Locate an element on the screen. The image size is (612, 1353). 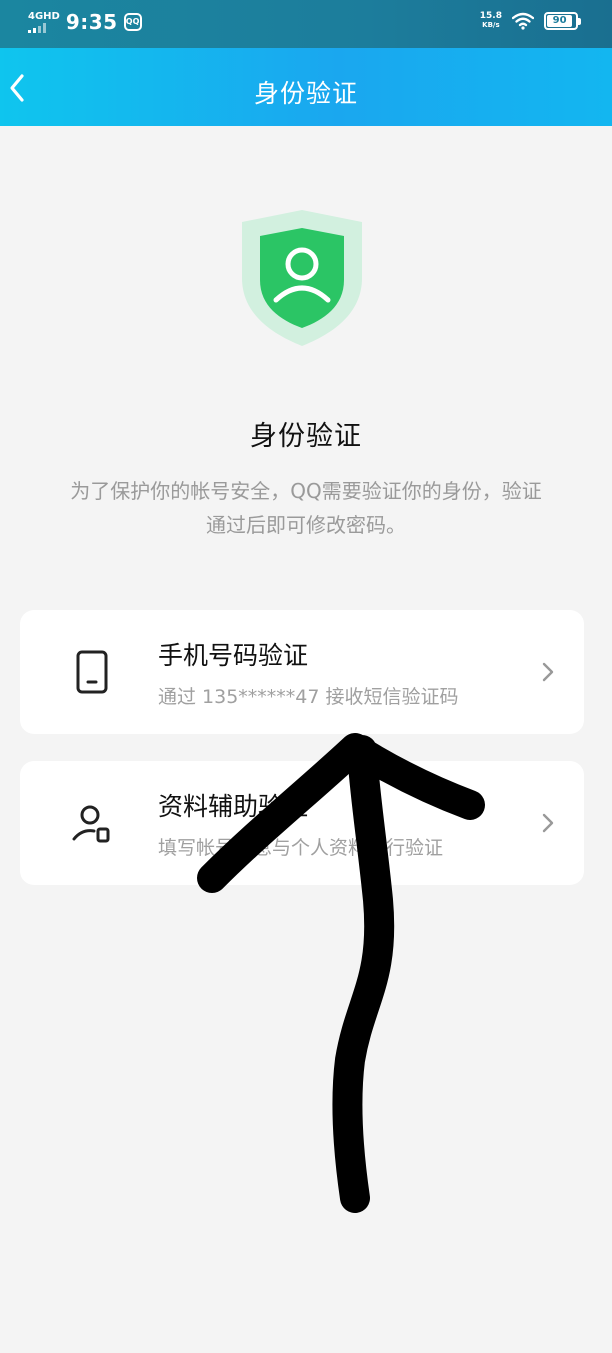
profile-verification-option: 资料辅助验证 填写帐号信息与个人资料进行验证 is located at coordinates (302, 823).